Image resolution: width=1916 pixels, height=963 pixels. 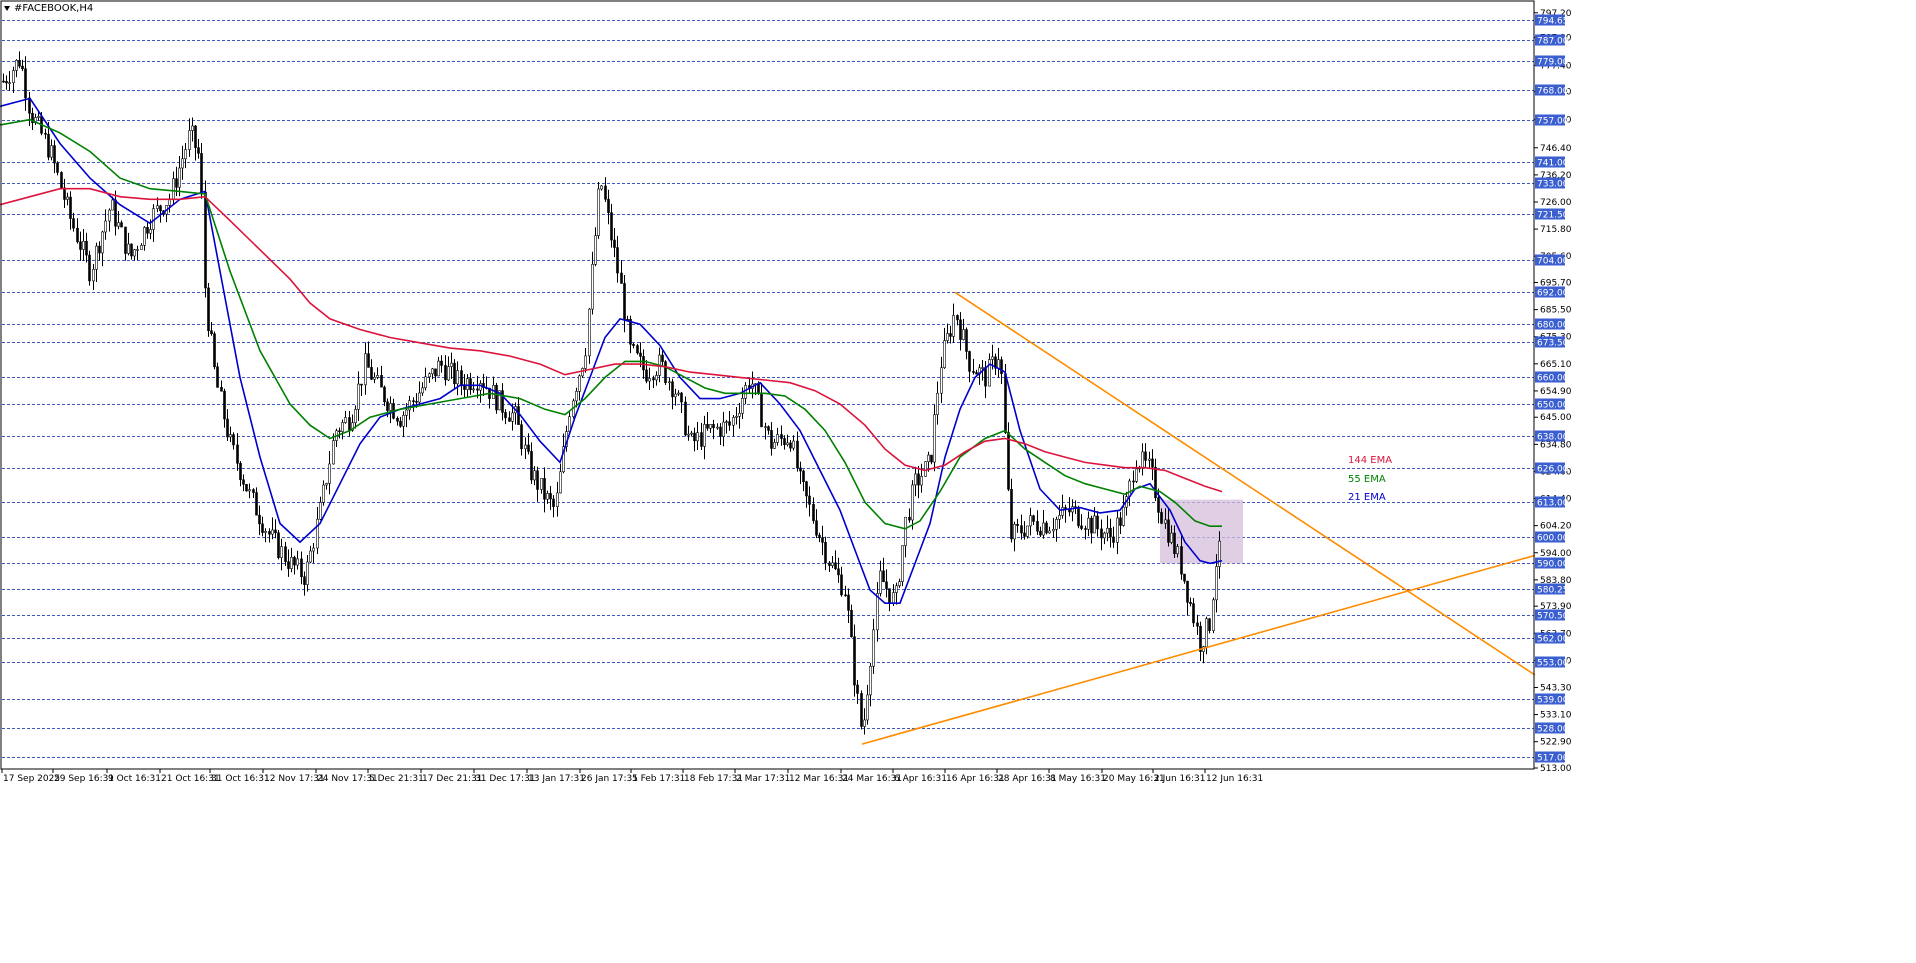 I want to click on y-tick-label: 533.10, so click(x=1556, y=716).